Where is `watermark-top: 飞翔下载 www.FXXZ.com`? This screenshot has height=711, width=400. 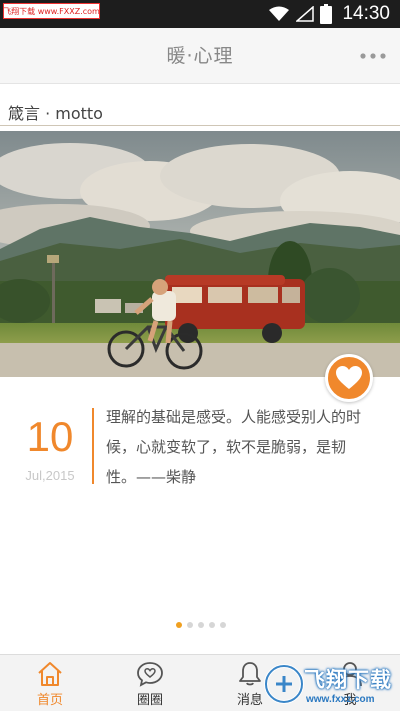 watermark-top: 飞翔下载 www.FXXZ.com is located at coordinates (51, 11).